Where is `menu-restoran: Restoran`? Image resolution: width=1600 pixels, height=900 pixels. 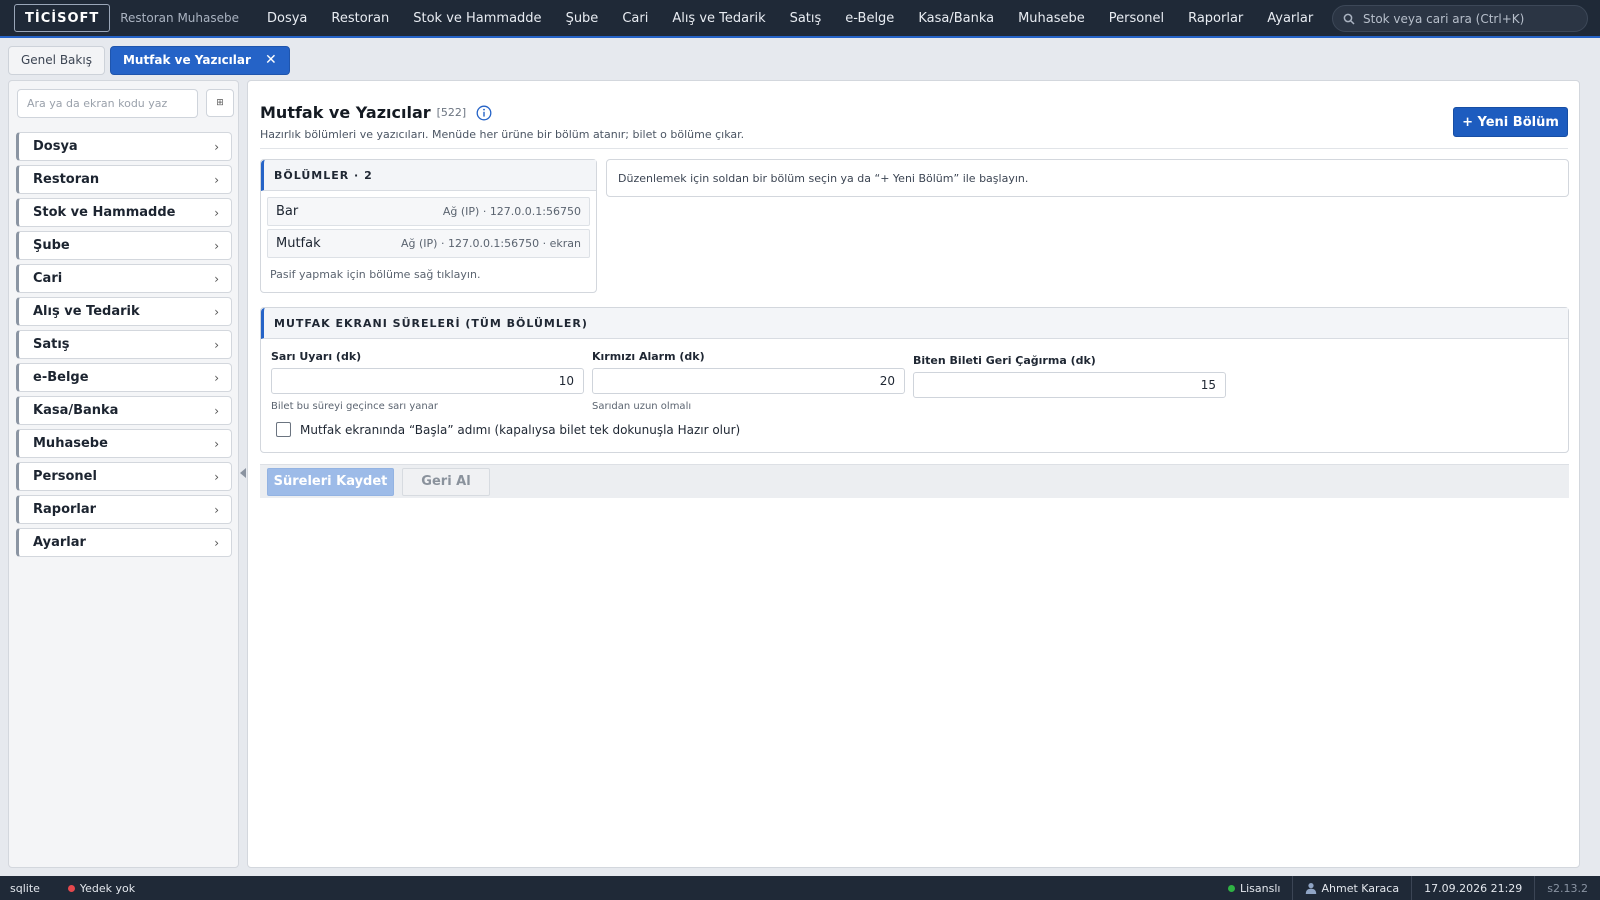
menu-restoran: Restoran is located at coordinates (360, 18).